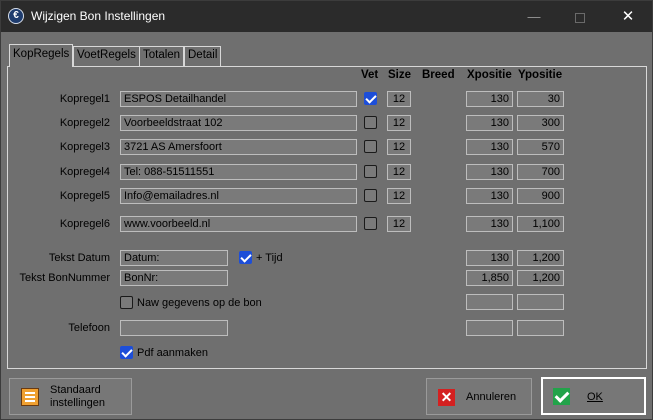 The image size is (653, 420). I want to click on pdf-aanmaken-checkbox, so click(126, 352).